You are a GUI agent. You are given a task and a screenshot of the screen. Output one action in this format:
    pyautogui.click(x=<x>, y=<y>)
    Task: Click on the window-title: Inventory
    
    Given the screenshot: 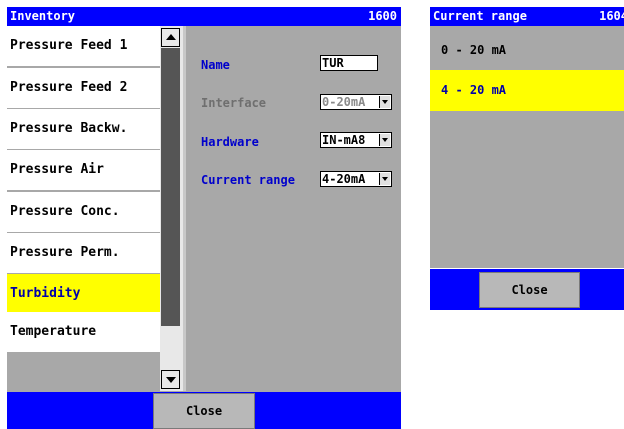 What is the action you would take?
    pyautogui.click(x=43, y=16)
    